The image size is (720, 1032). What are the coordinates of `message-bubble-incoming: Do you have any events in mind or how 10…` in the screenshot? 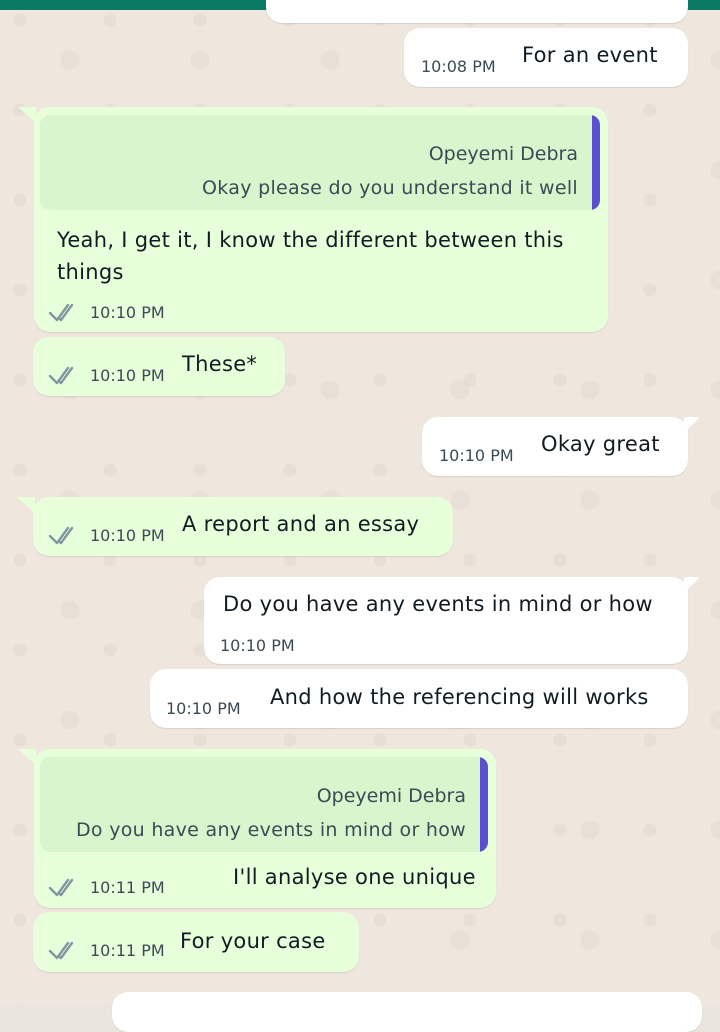 It's located at (452, 620).